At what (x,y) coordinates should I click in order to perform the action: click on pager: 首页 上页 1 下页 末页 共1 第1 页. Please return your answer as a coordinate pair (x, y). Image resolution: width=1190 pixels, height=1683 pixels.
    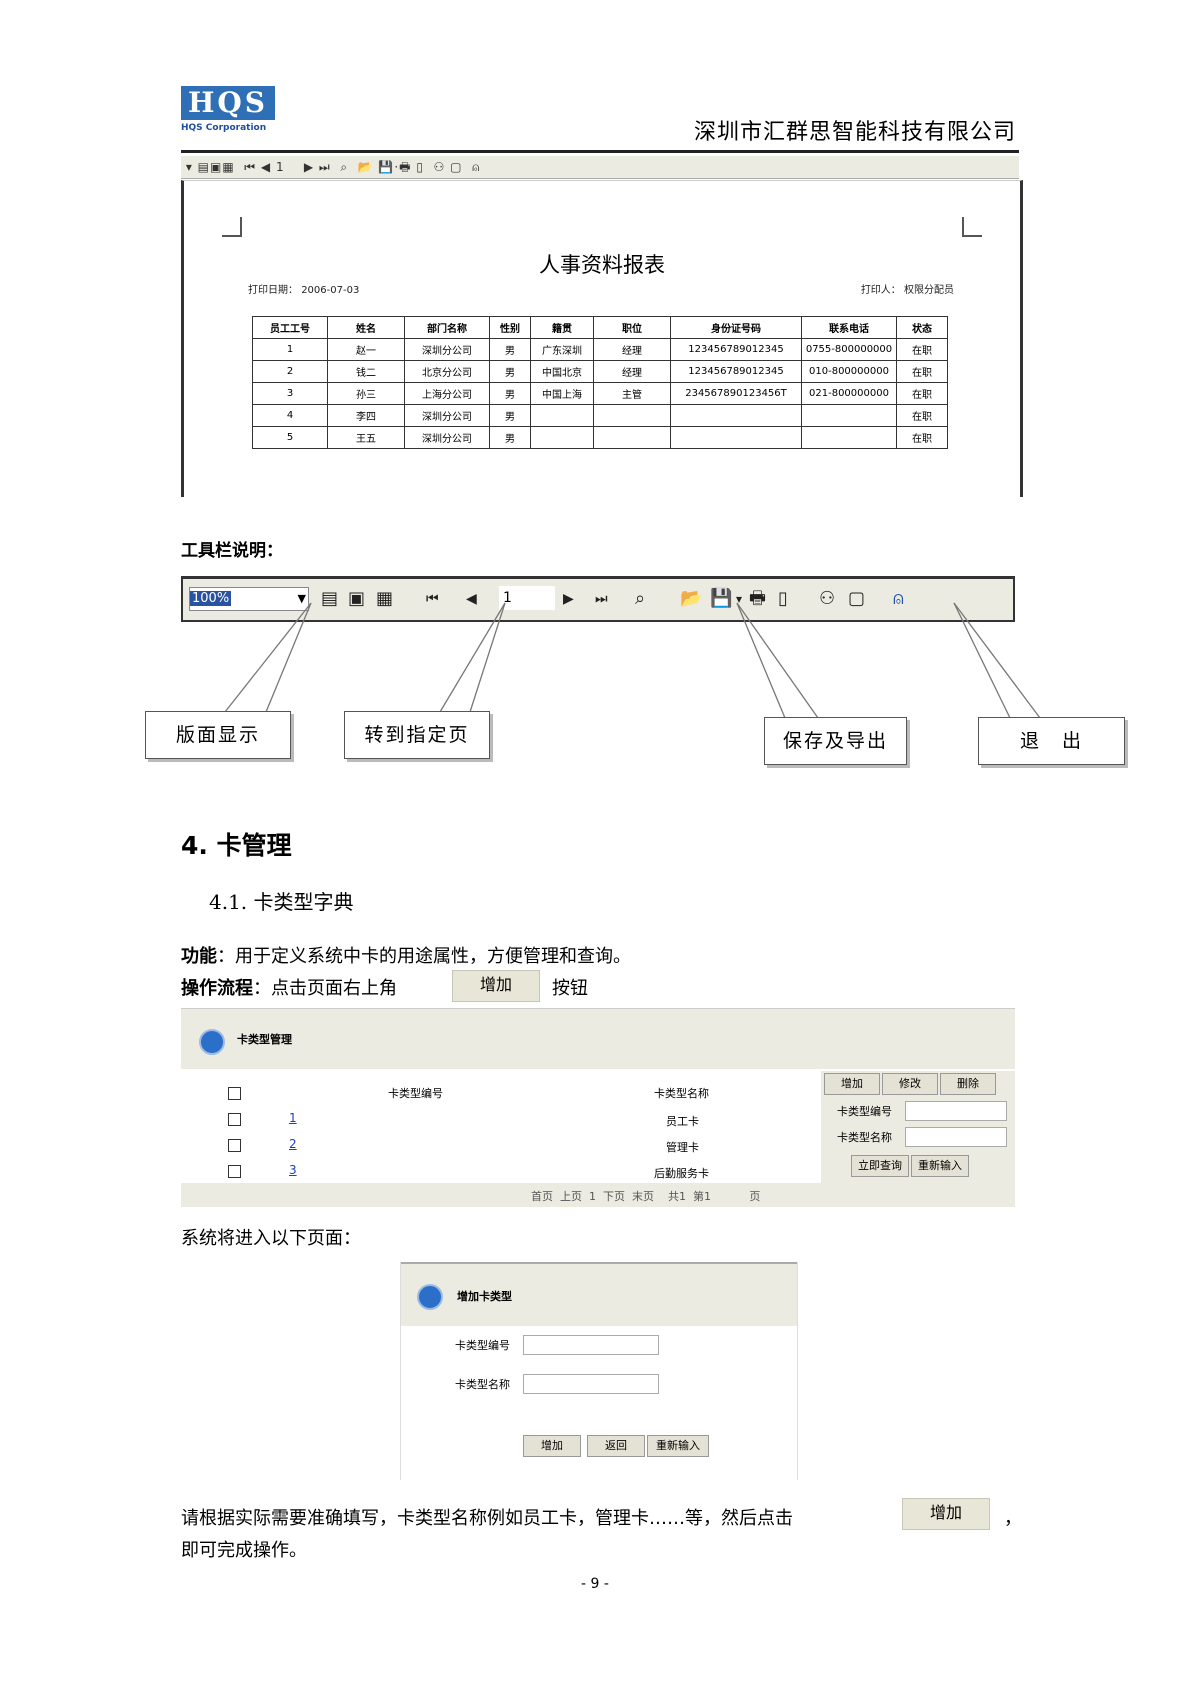
    Looking at the image, I should click on (598, 1195).